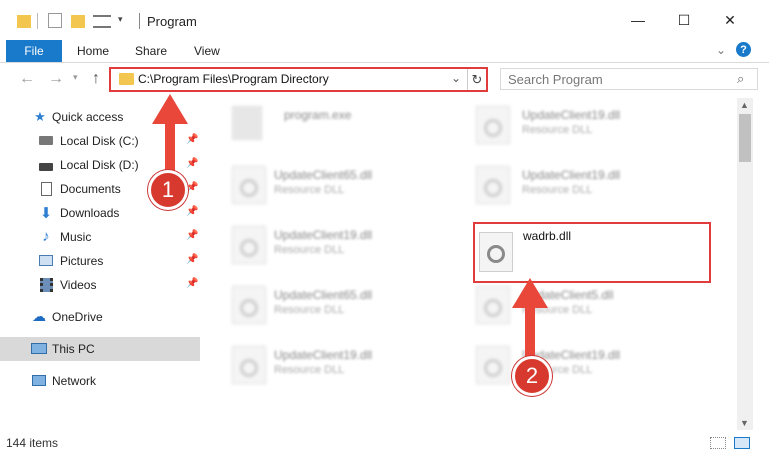  What do you see at coordinates (56, 79) in the screenshot?
I see `forward-arrow-icon: →` at bounding box center [56, 79].